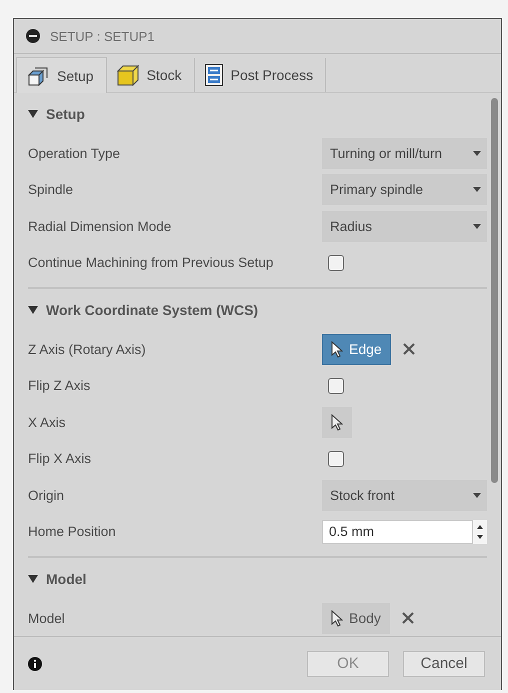  Describe the element at coordinates (151, 262) in the screenshot. I see `field-label: Continue Machining from Previous Setup` at that location.